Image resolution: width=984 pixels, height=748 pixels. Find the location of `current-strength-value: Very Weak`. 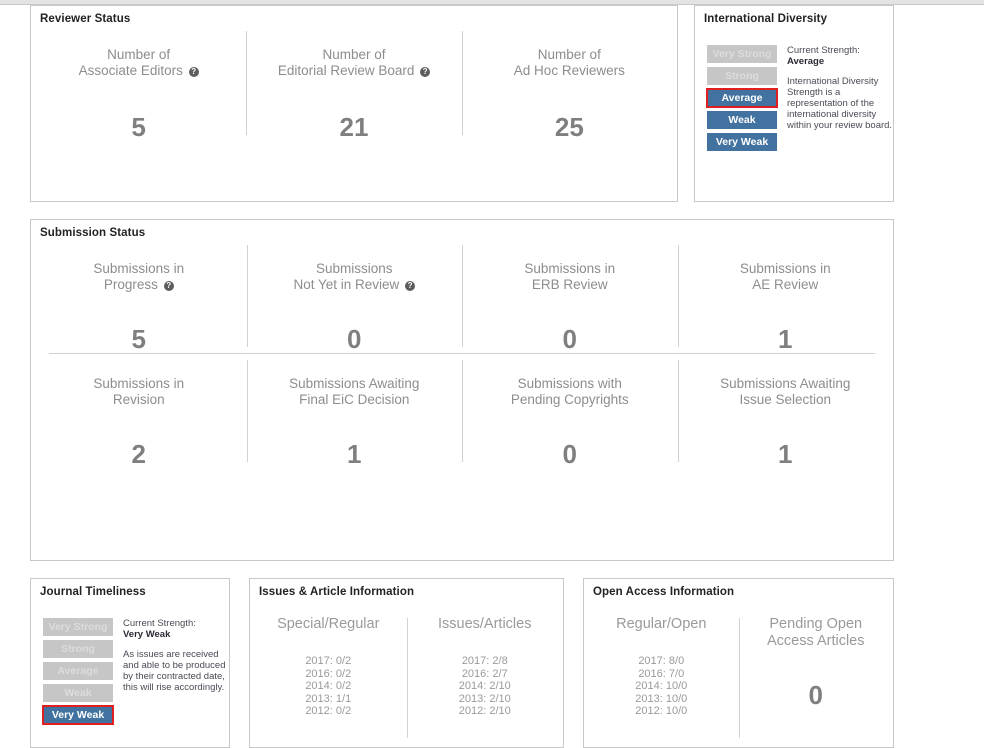

current-strength-value: Very Weak is located at coordinates (147, 634).